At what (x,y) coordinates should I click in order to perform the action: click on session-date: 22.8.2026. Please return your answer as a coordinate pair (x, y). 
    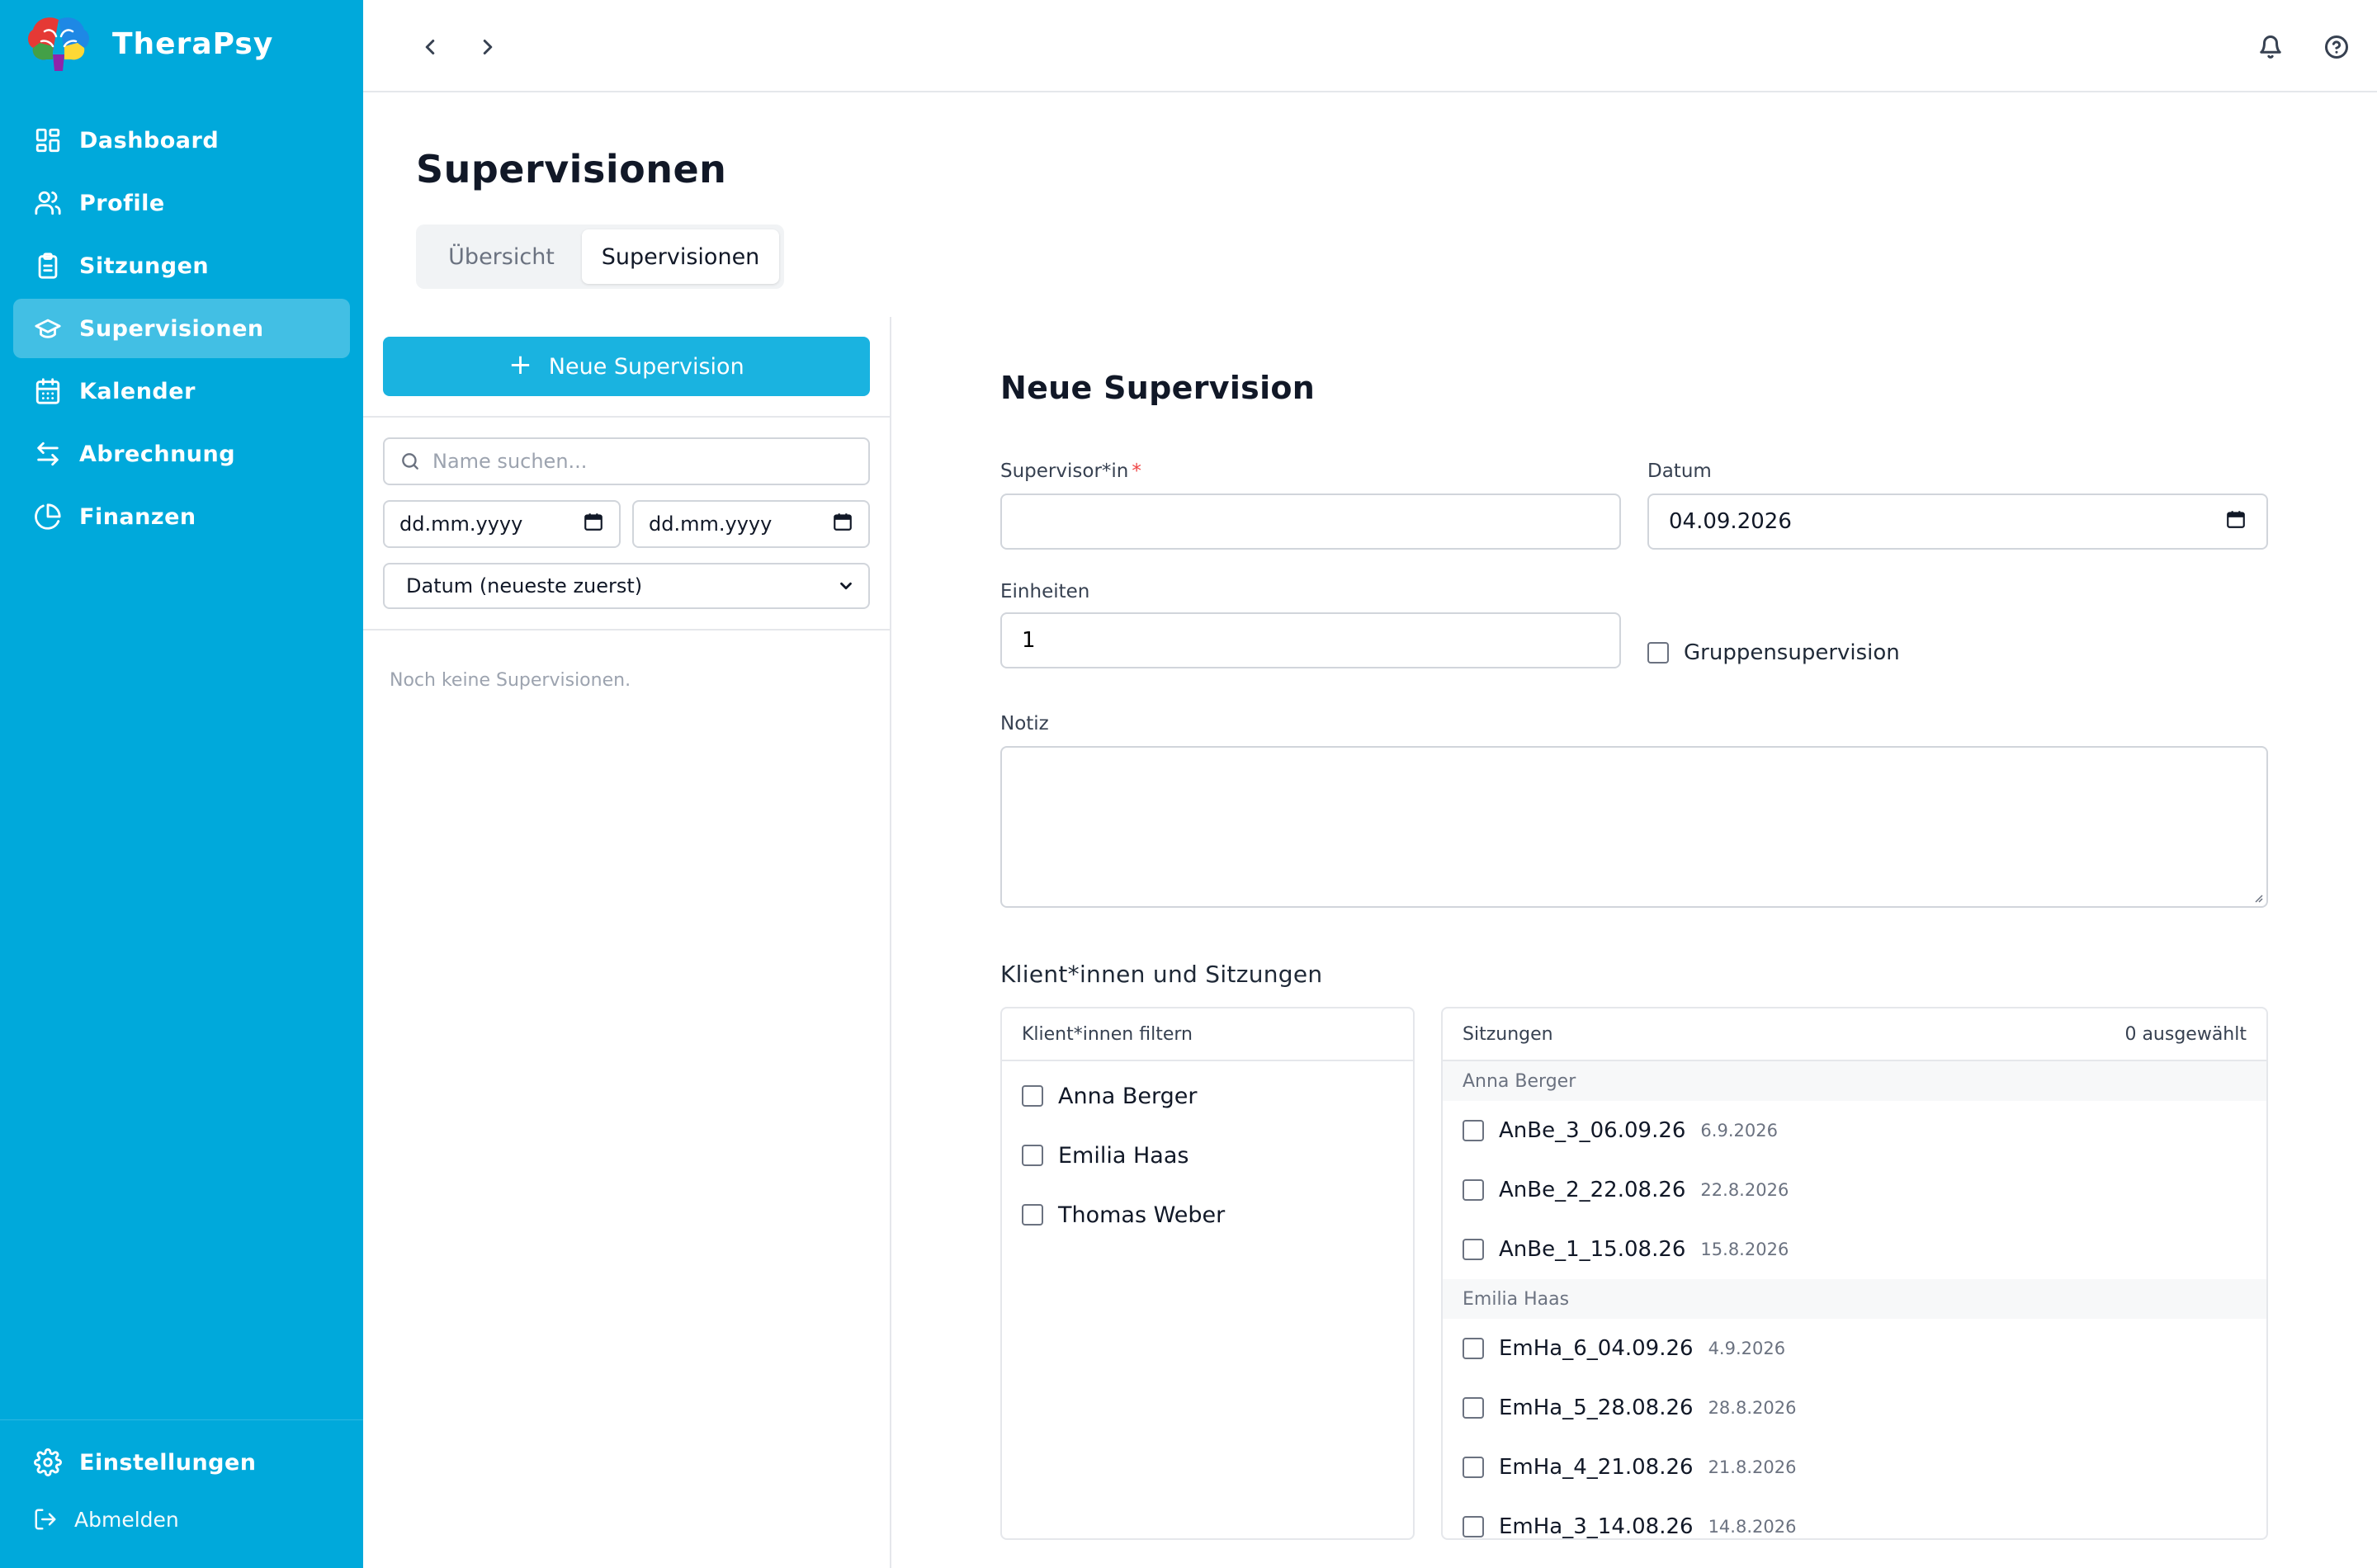
    Looking at the image, I should click on (1745, 1190).